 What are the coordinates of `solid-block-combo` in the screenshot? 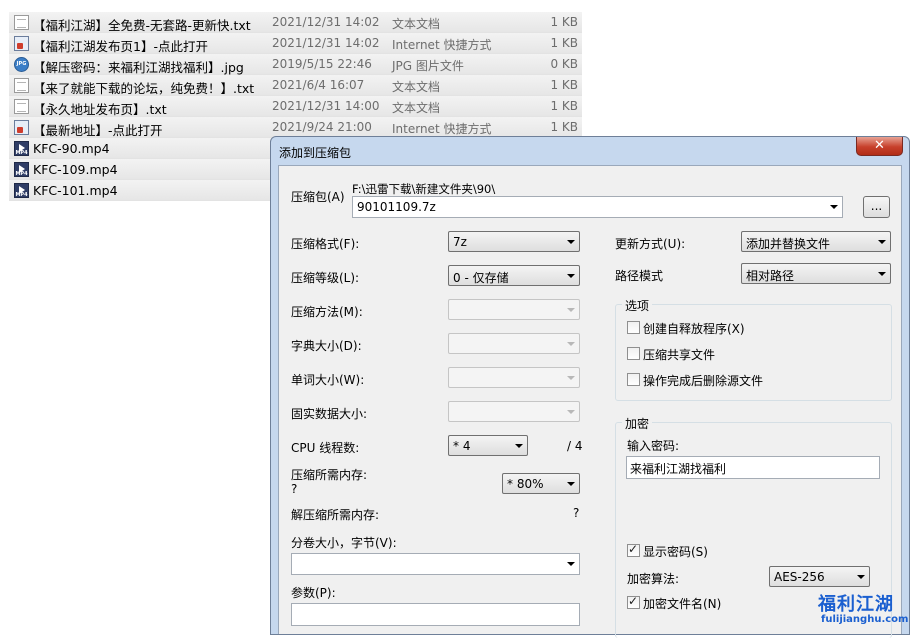 It's located at (514, 411).